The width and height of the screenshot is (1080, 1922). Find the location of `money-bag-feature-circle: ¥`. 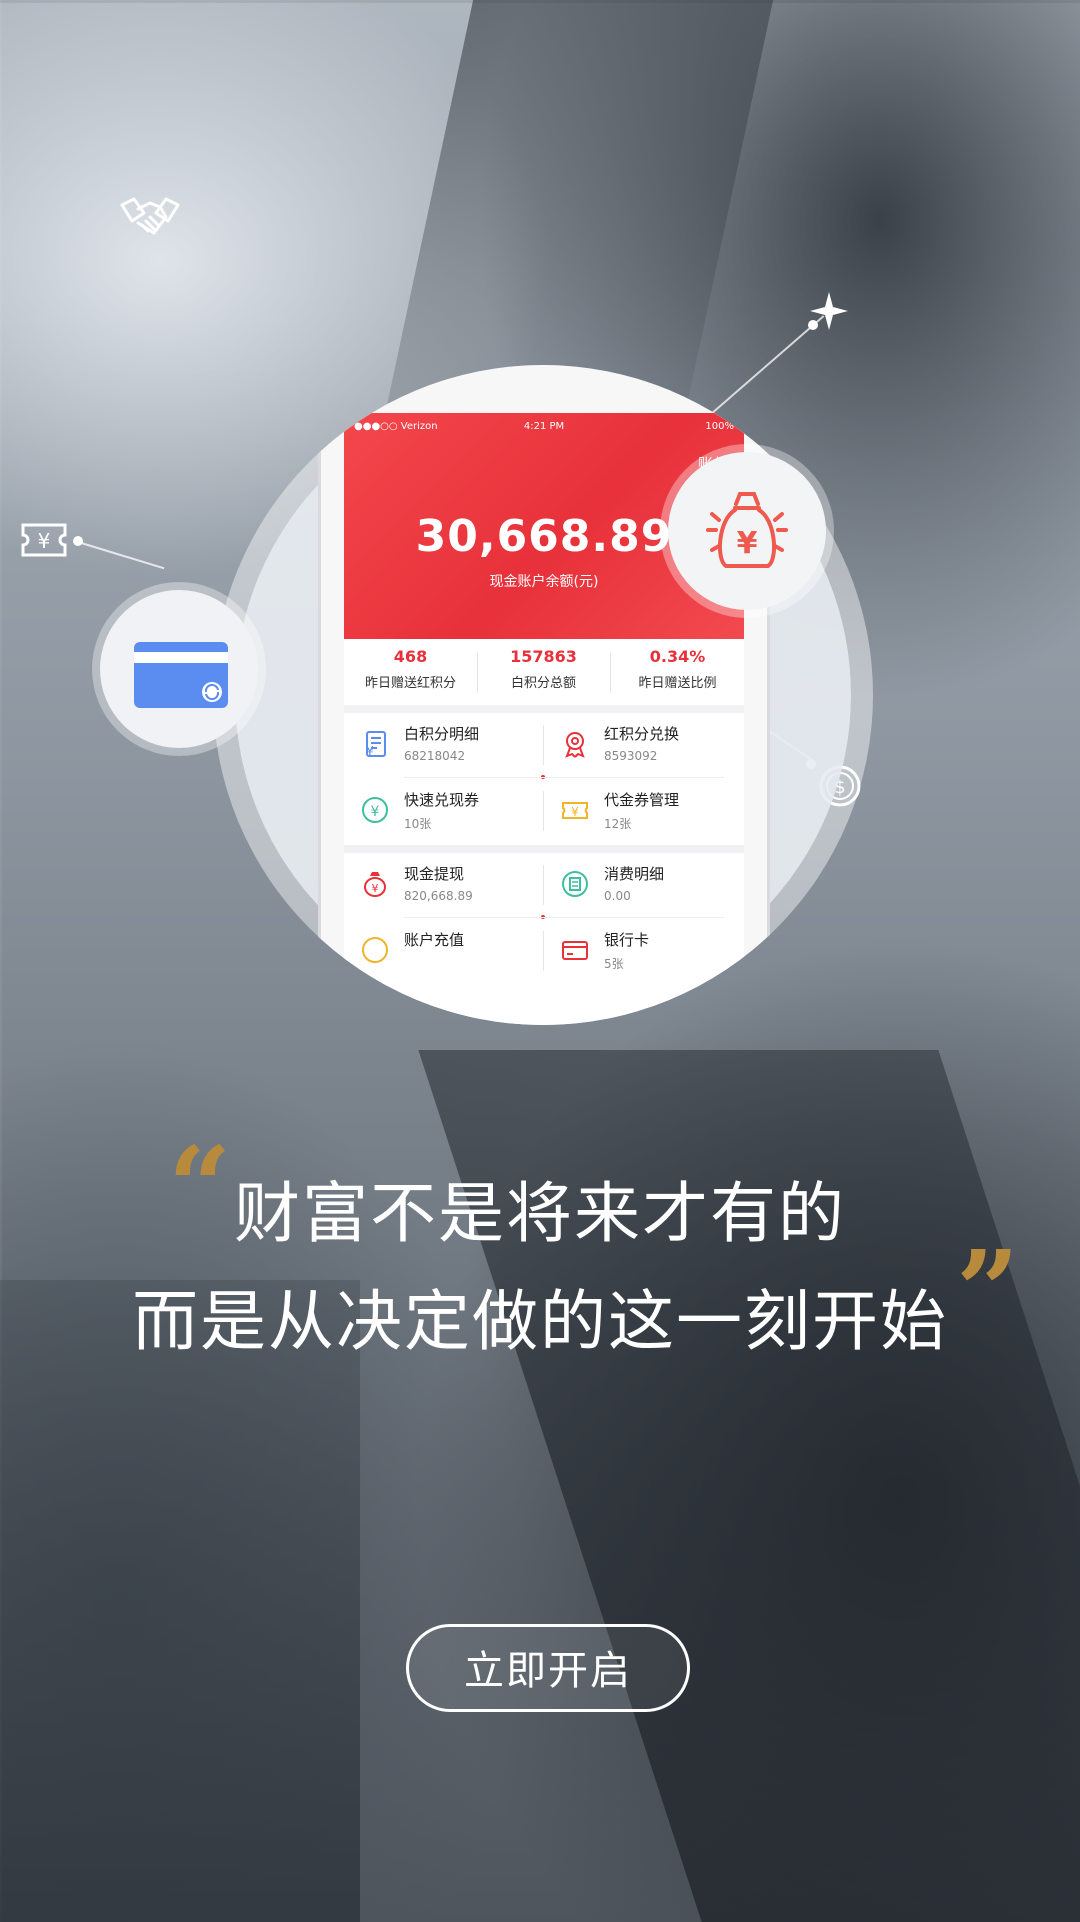

money-bag-feature-circle: ¥ is located at coordinates (747, 531).